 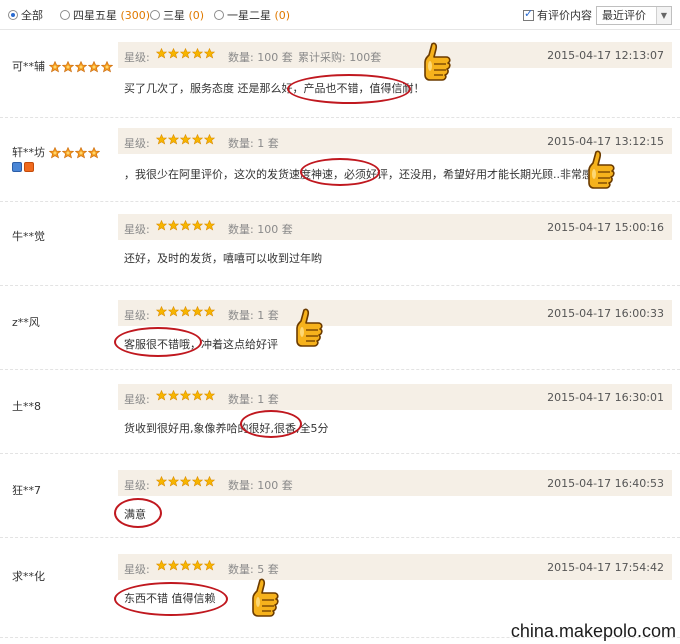 I want to click on reviewer-name: 可**辅, so click(x=63, y=66).